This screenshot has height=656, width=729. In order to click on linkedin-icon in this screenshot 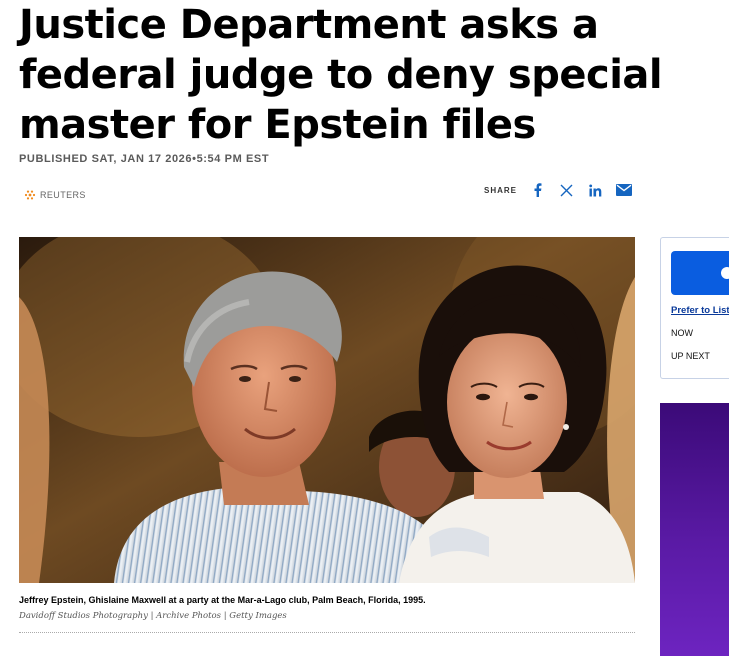, I will do `click(595, 190)`.